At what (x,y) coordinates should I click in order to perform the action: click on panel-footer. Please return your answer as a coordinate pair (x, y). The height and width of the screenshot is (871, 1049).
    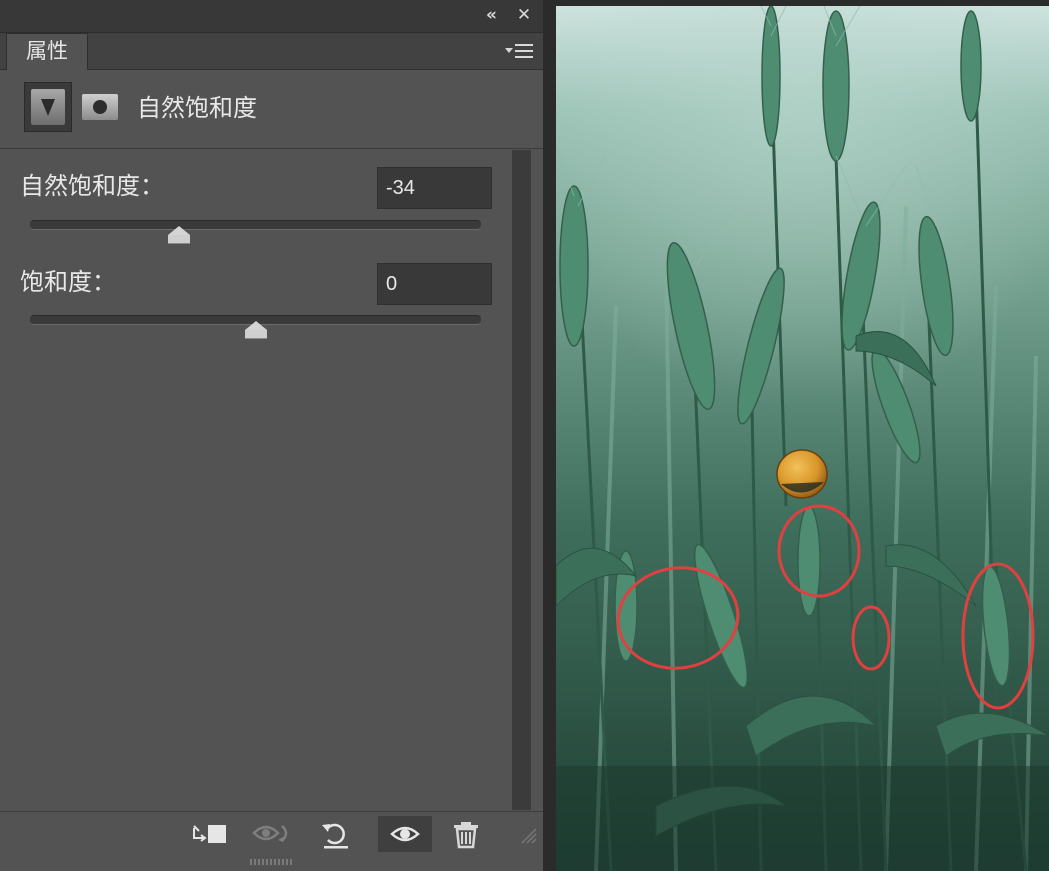
    Looking at the image, I should click on (271, 833).